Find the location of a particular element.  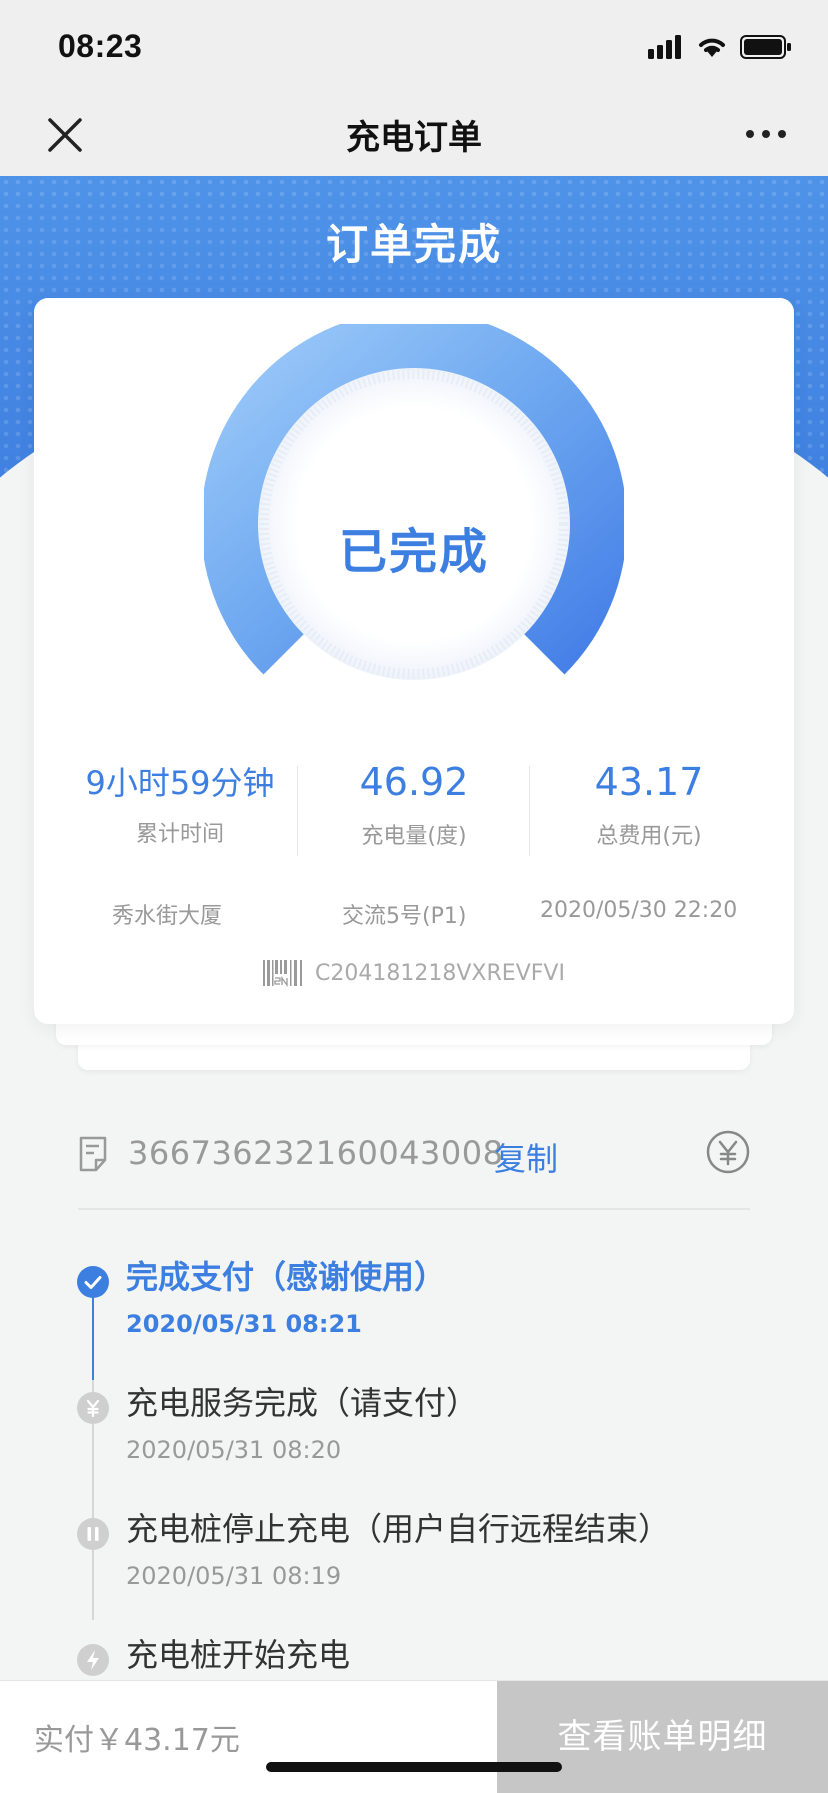

status-time: 08:23 is located at coordinates (100, 46).